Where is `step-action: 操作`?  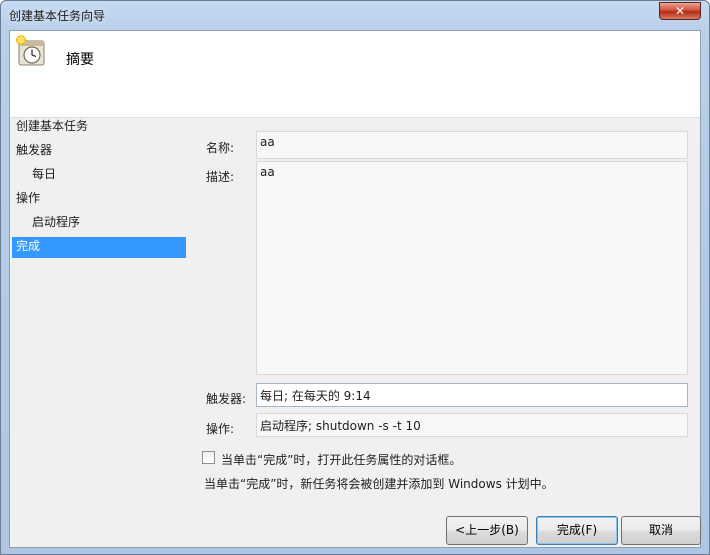 step-action: 操作 is located at coordinates (99, 199).